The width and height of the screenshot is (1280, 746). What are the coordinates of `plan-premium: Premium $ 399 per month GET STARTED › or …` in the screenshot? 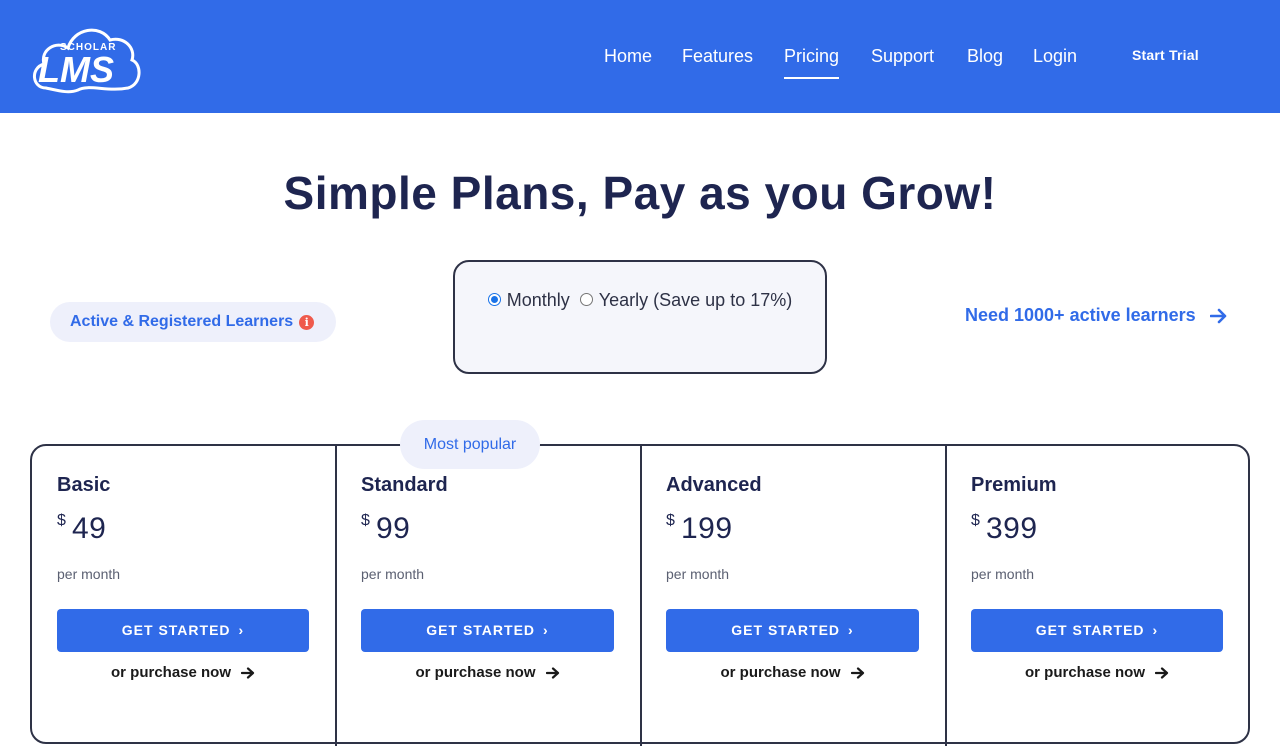 It's located at (1097, 594).